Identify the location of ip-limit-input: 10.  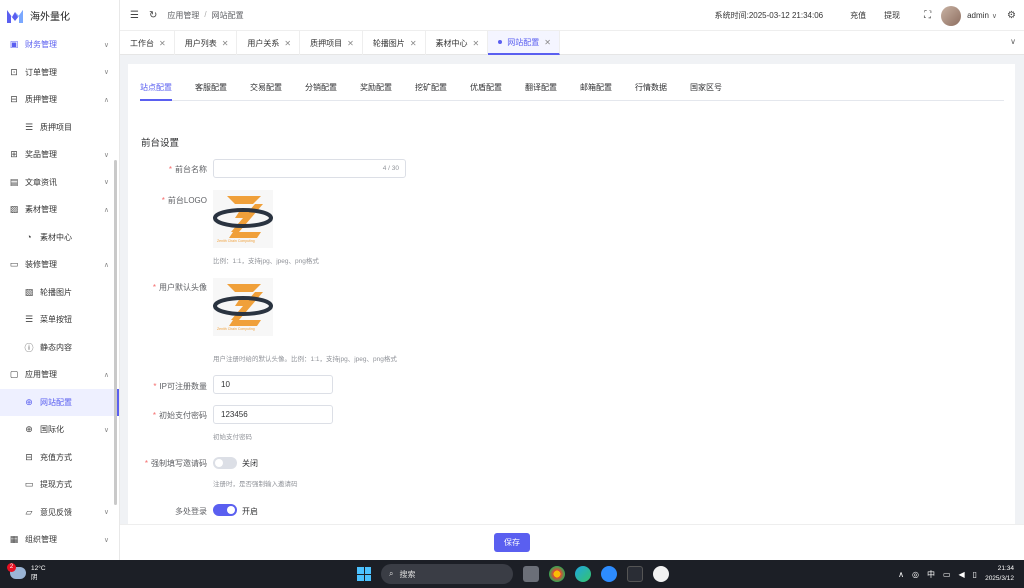
(273, 384).